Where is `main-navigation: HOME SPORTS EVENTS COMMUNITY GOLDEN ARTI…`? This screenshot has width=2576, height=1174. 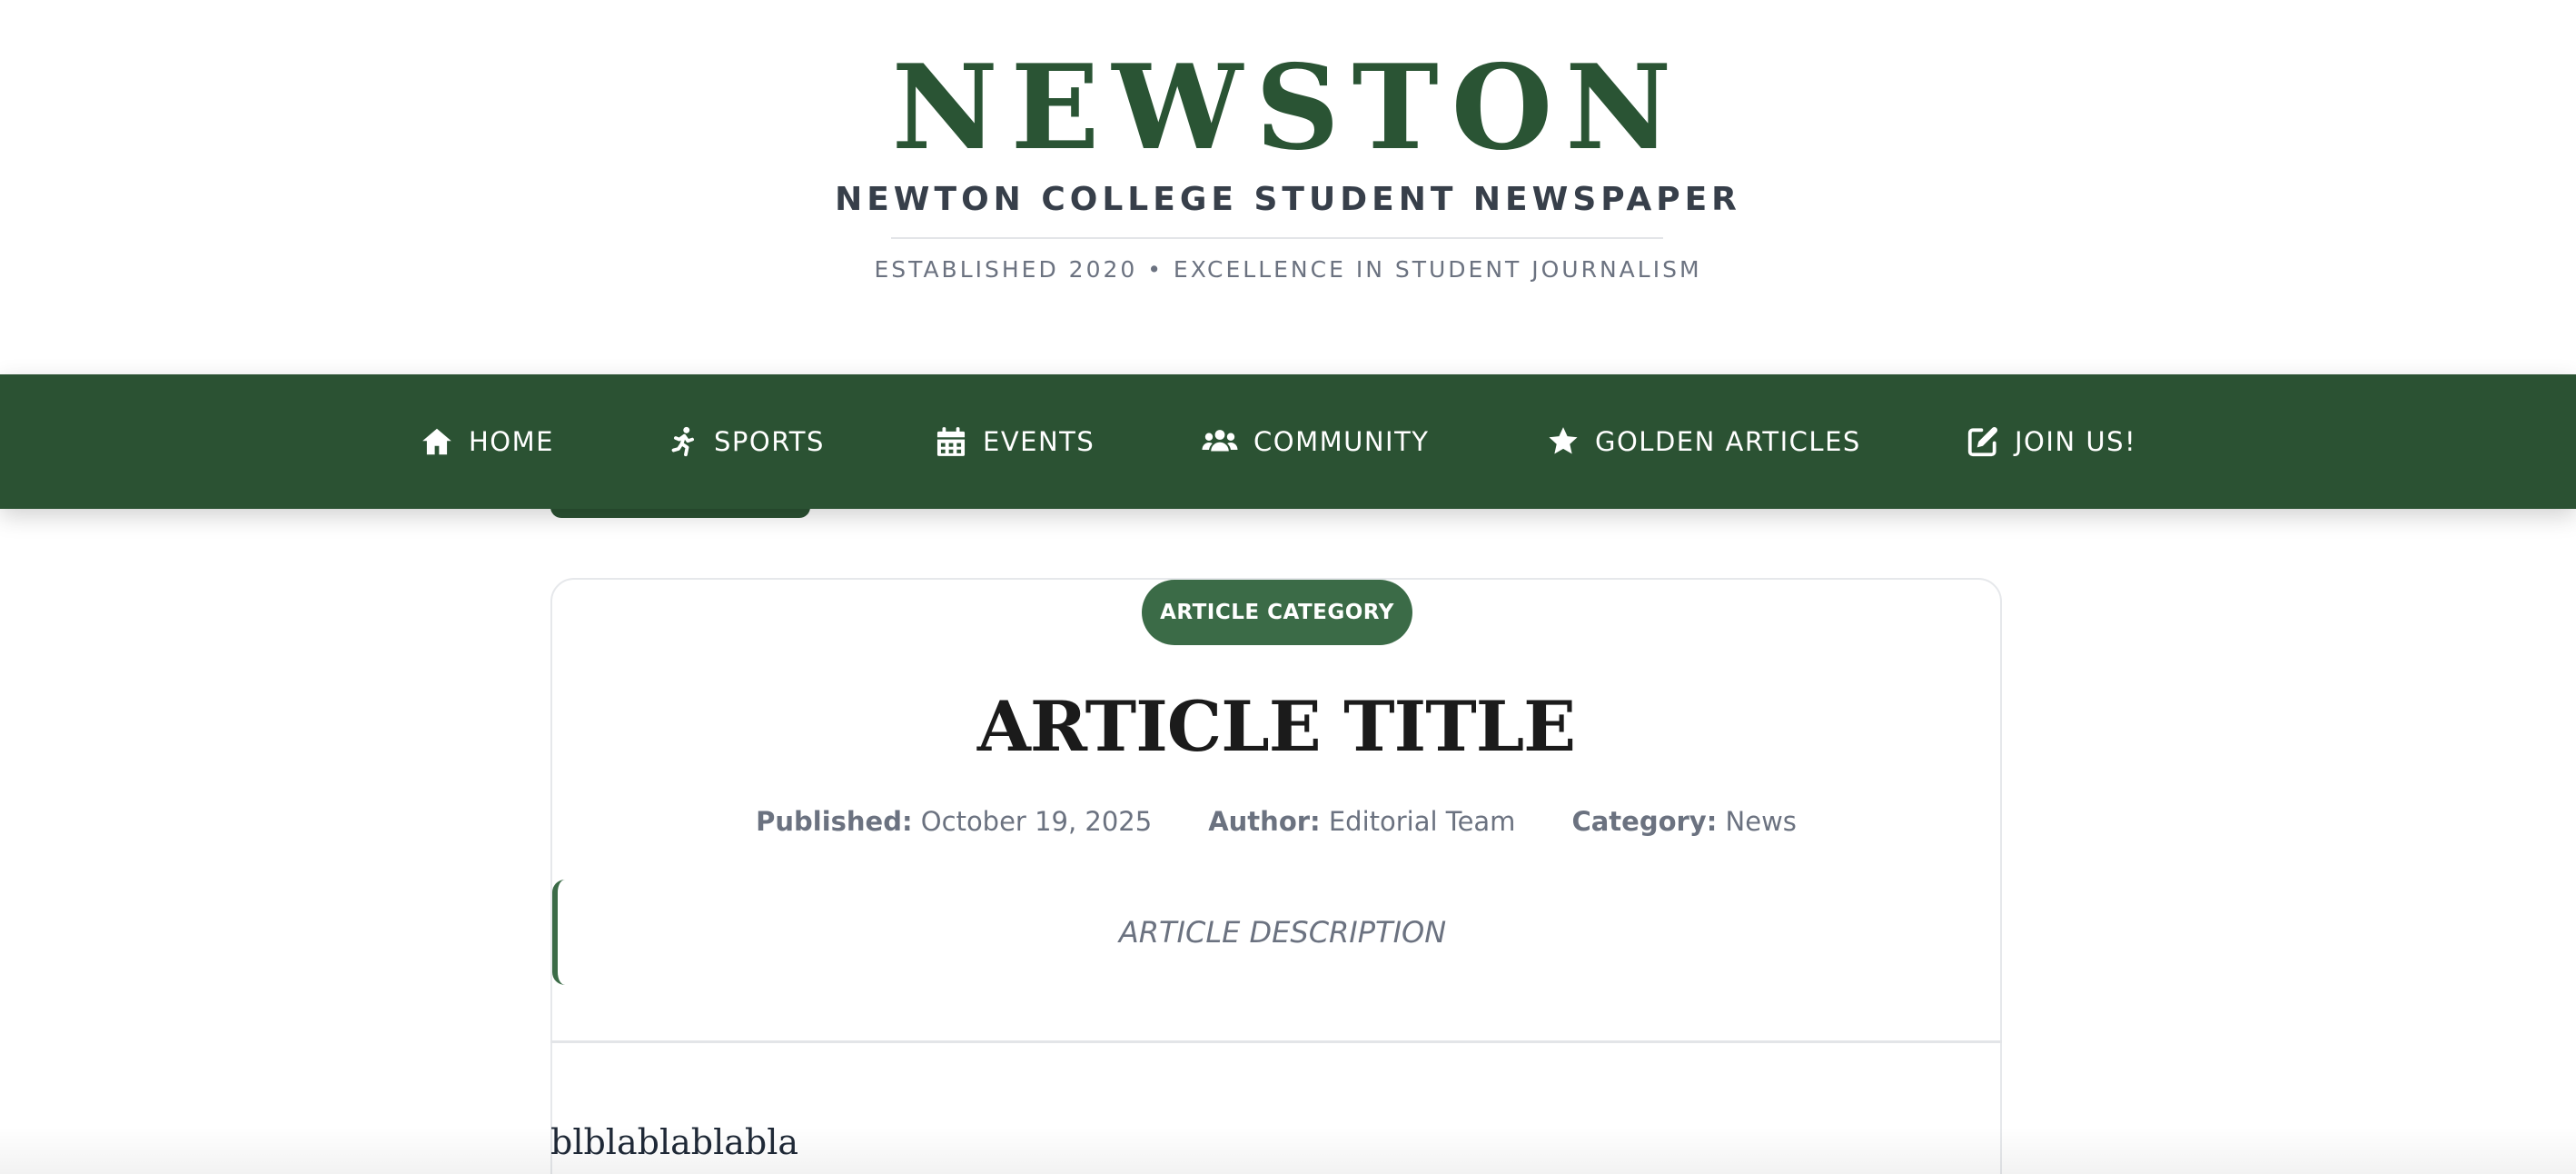
main-navigation: HOME SPORTS EVENTS COMMUNITY GOLDEN ARTI… is located at coordinates (1288, 441).